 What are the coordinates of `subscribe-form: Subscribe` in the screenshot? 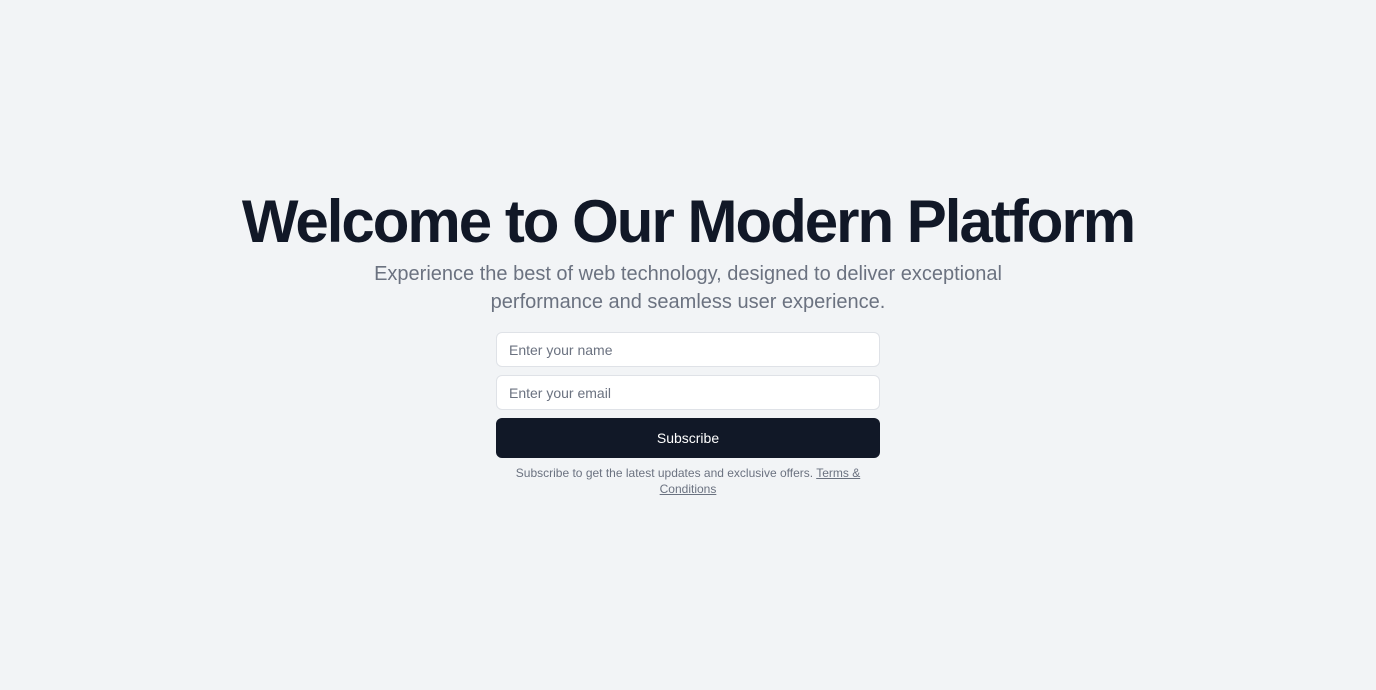 It's located at (688, 395).